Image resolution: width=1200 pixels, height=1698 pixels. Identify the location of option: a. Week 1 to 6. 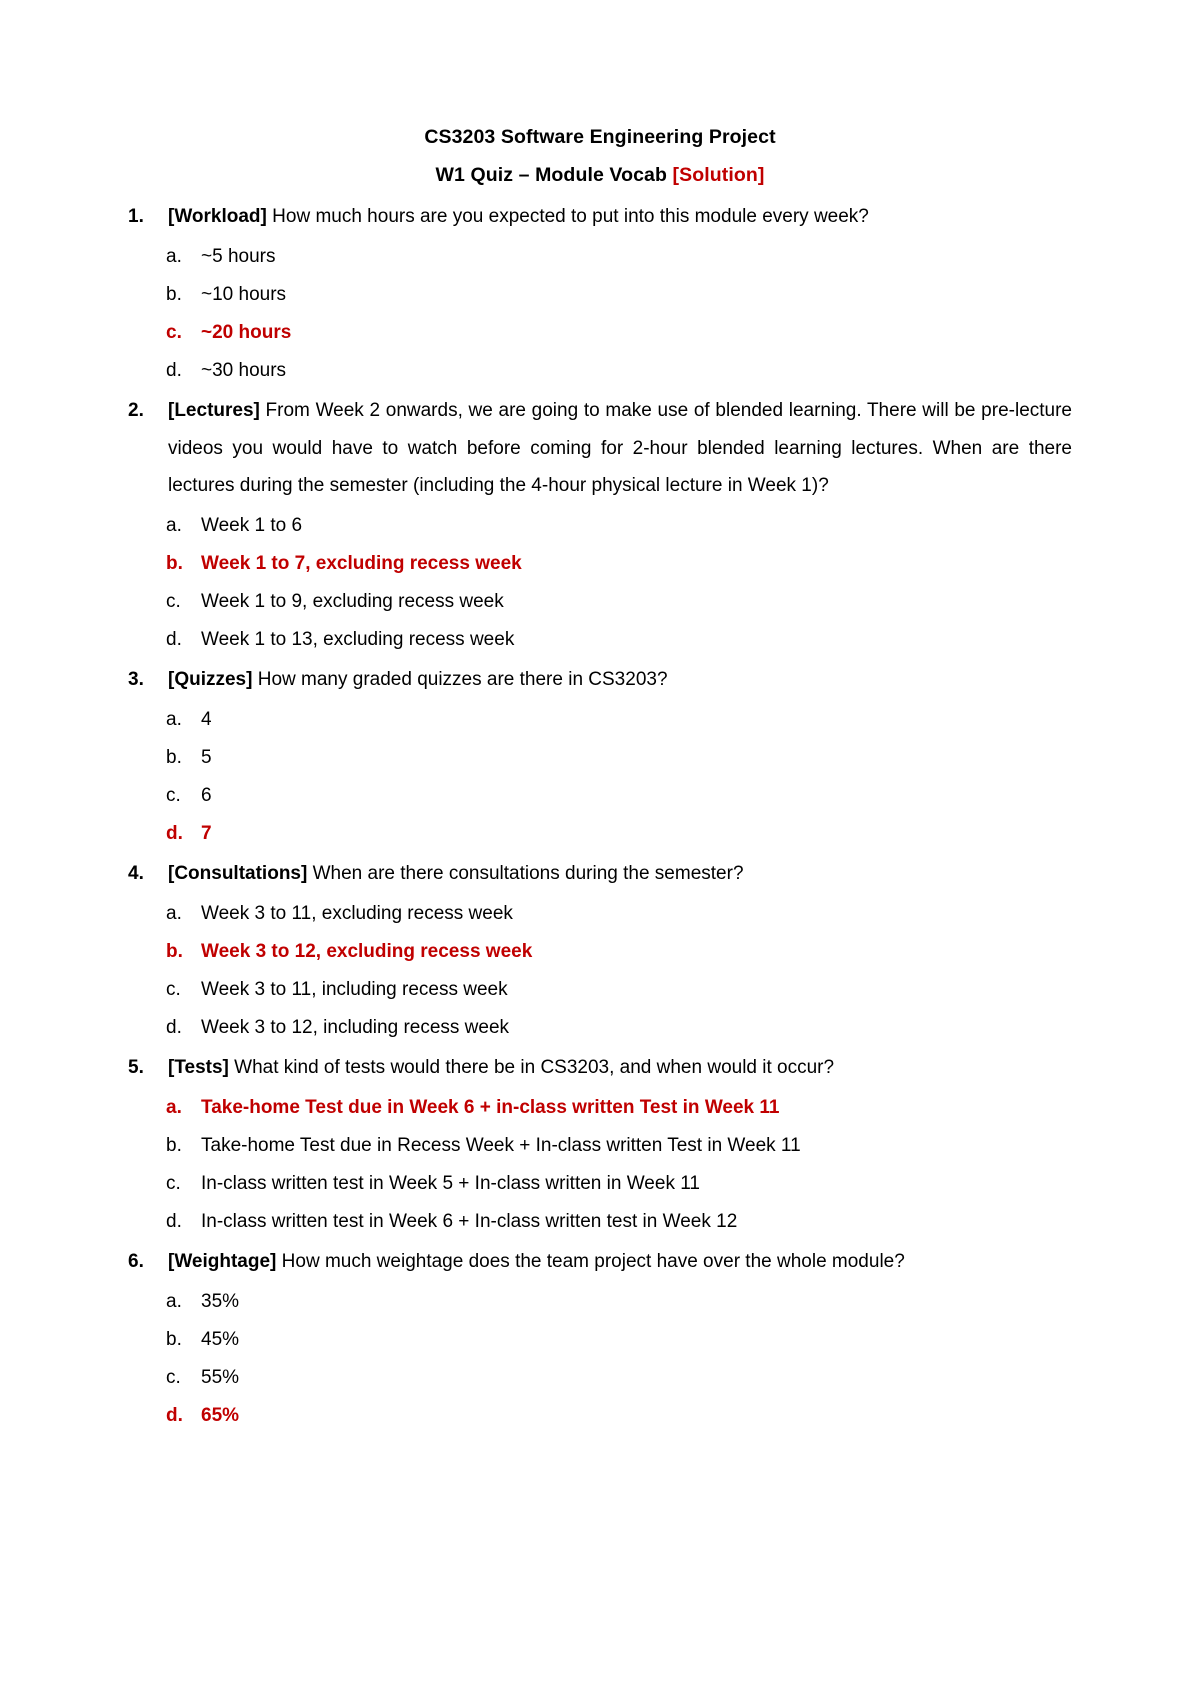
(600, 526).